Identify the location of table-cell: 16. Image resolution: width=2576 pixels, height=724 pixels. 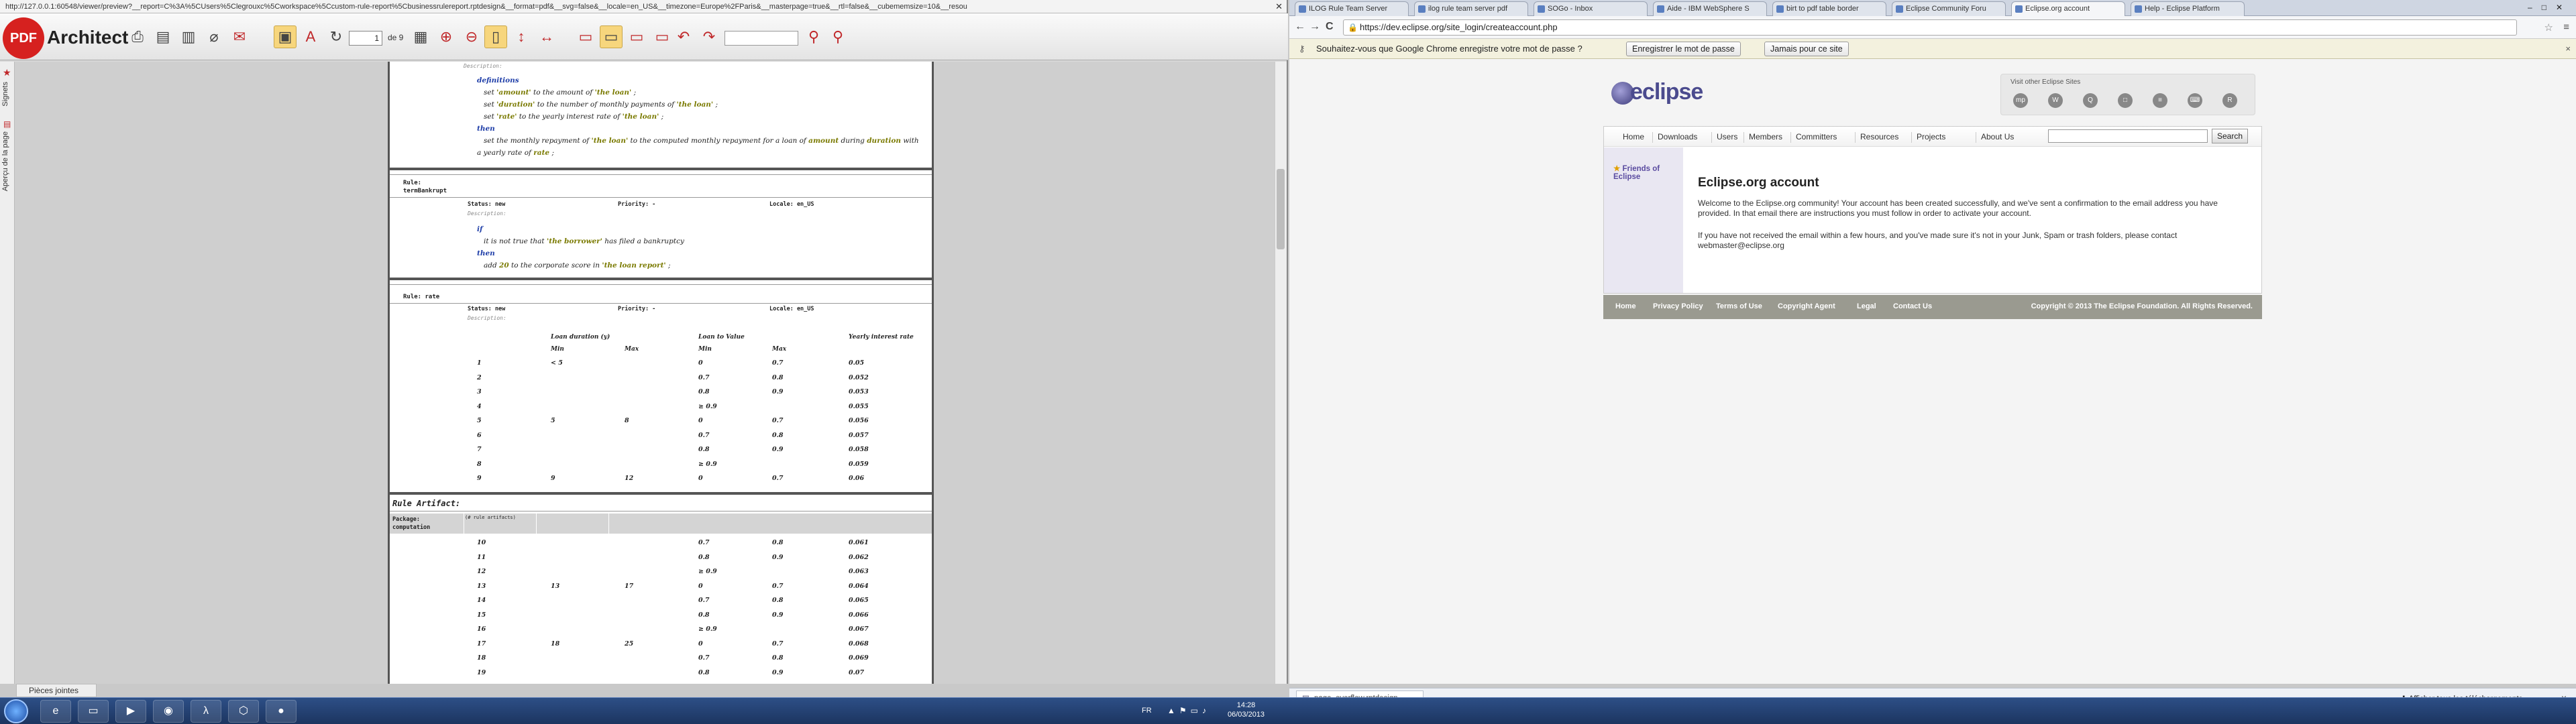
(481, 629).